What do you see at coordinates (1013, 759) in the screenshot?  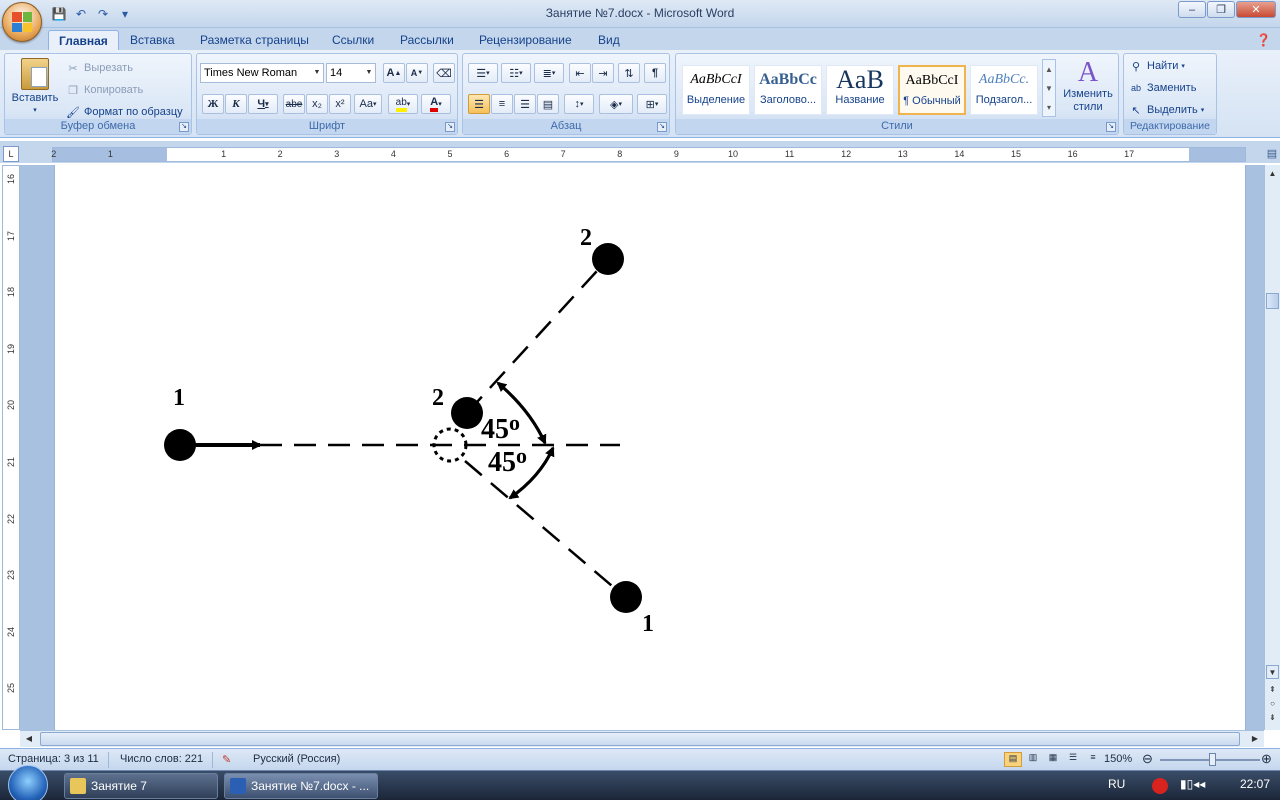 I see `print-layout-icon: ▤` at bounding box center [1013, 759].